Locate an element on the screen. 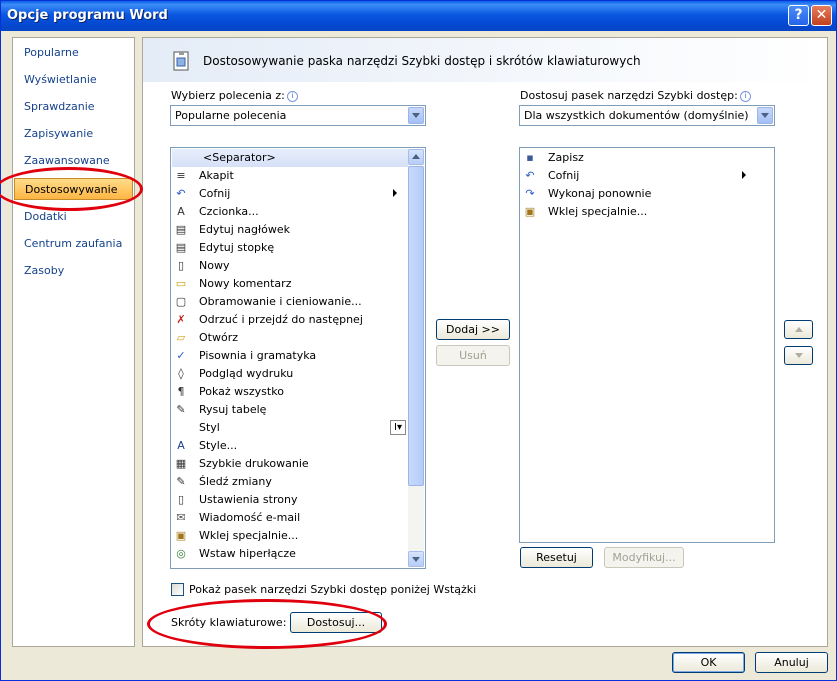 The width and height of the screenshot is (837, 681). comment-icon: ▭ is located at coordinates (181, 283).